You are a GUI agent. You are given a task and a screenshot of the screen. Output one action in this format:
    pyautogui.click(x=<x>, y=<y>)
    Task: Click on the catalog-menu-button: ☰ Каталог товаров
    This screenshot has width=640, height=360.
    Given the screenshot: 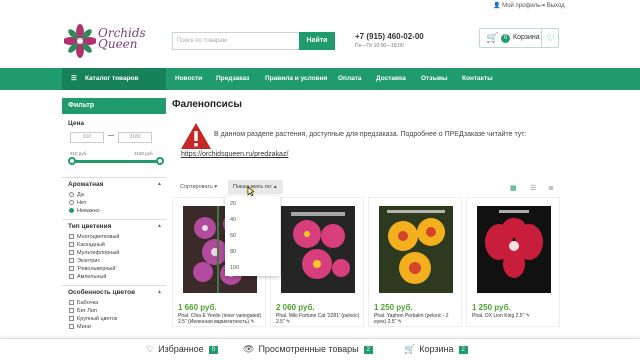 What is the action you would take?
    pyautogui.click(x=114, y=79)
    